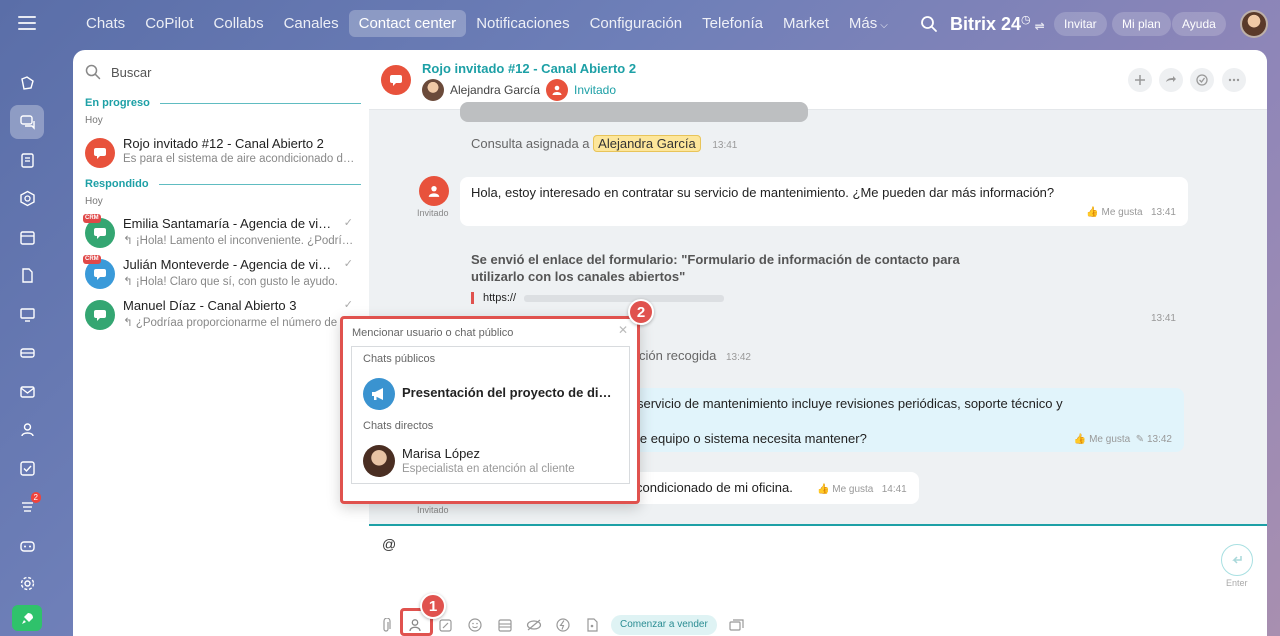 The height and width of the screenshot is (636, 1280). Describe the element at coordinates (595, 90) in the screenshot. I see `member-name: Invitado` at that location.